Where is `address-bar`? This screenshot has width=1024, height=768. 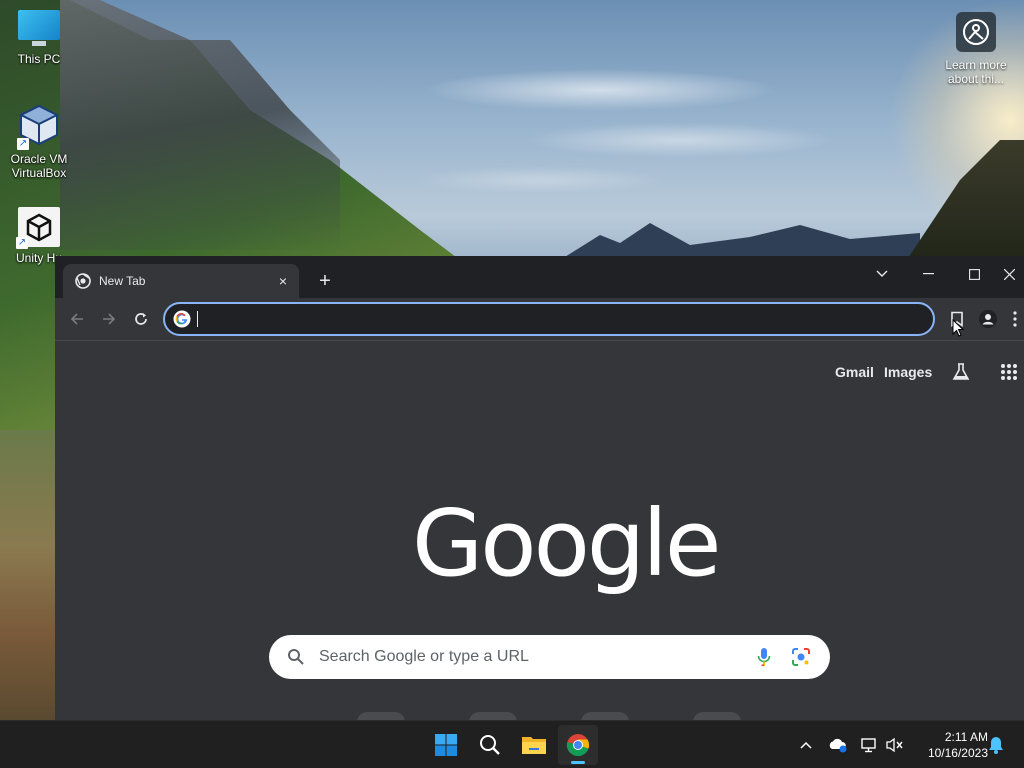 address-bar is located at coordinates (549, 319).